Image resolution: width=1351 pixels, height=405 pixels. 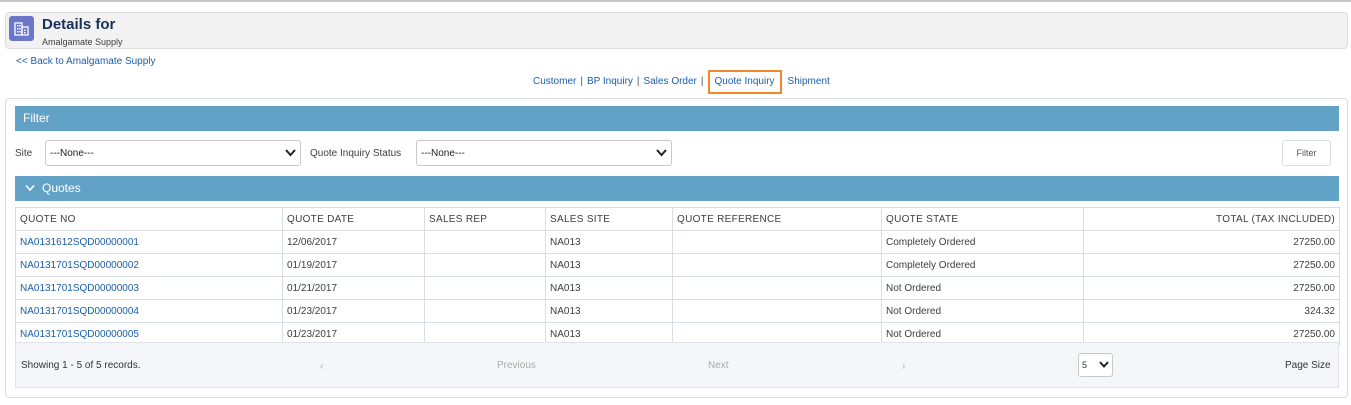 I want to click on quotes-section-header: Quotes, so click(x=677, y=188).